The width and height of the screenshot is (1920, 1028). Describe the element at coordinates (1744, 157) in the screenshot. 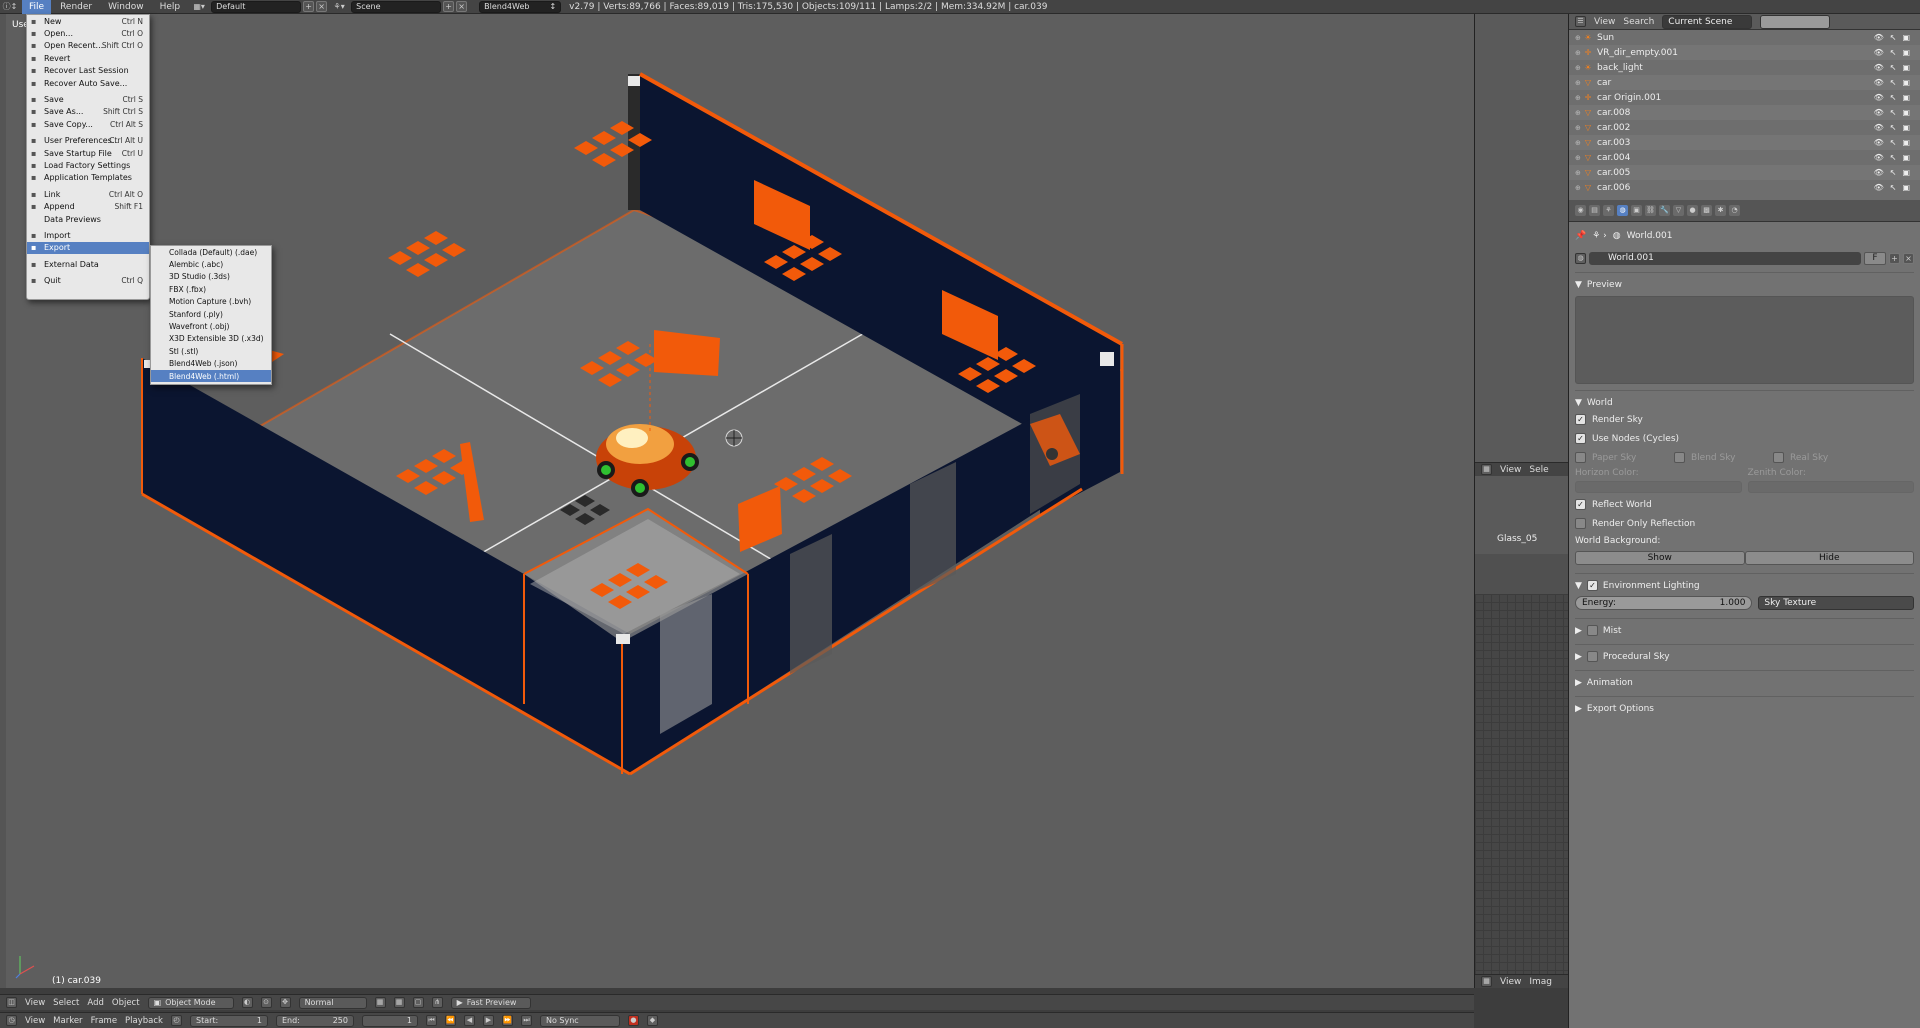

I see `outliner-row: ⊕ ▽ car.004 👁 ↖ ▣` at that location.